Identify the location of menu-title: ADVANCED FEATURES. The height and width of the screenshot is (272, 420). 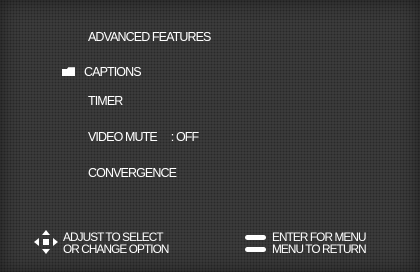
(149, 37).